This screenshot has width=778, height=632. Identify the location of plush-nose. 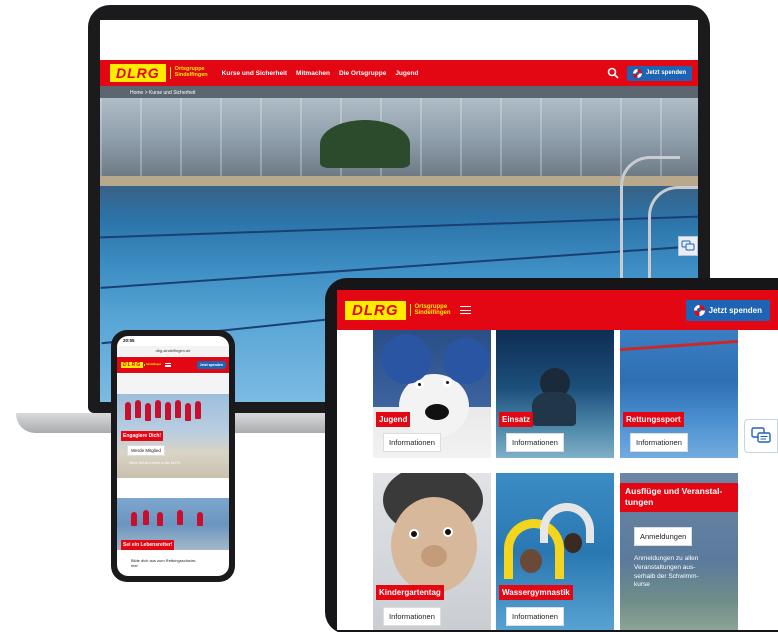
(437, 412).